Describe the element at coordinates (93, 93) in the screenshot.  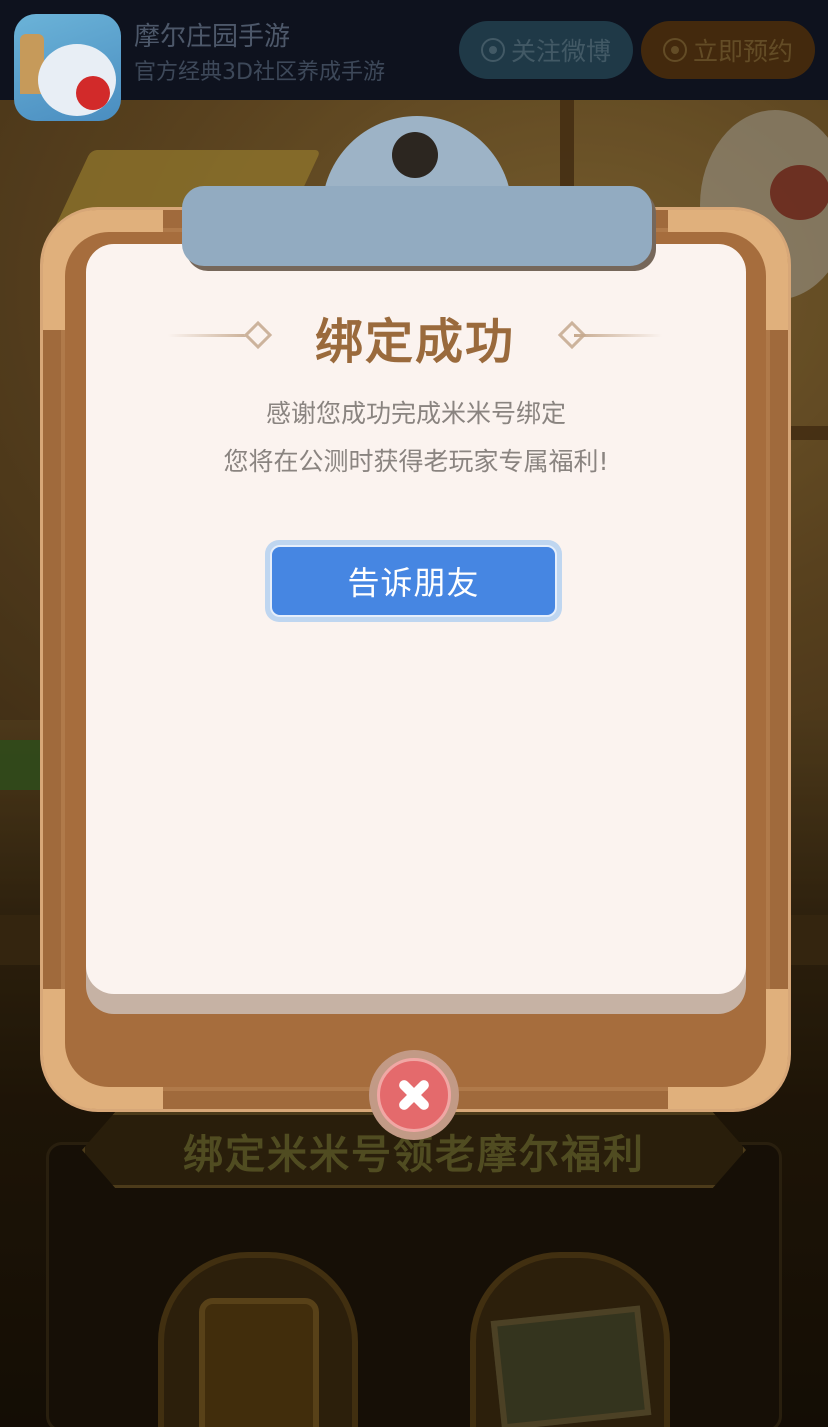
I see `app-icon-mole-nose` at that location.